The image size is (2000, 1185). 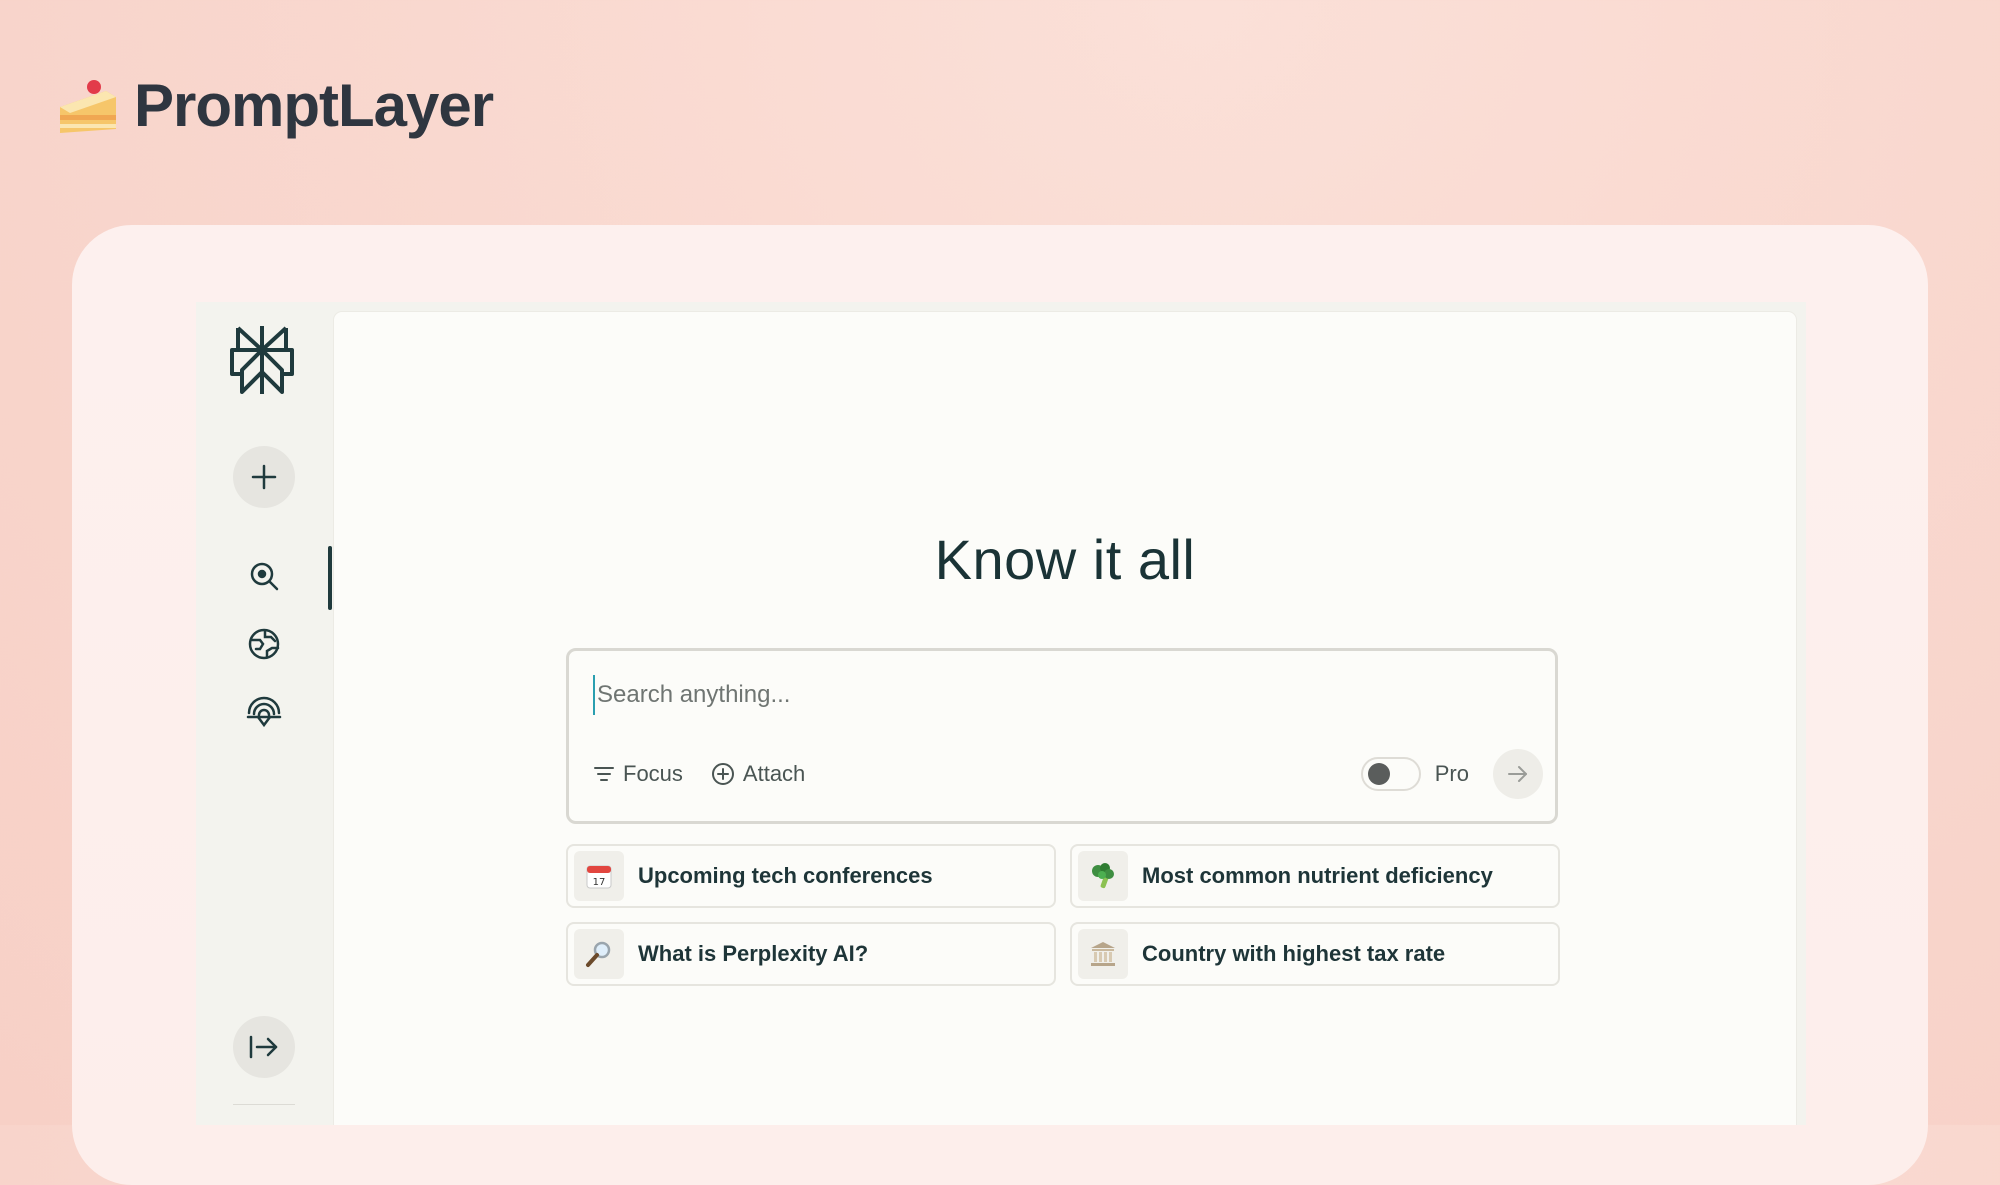 I want to click on magnifier-icon, so click(x=599, y=954).